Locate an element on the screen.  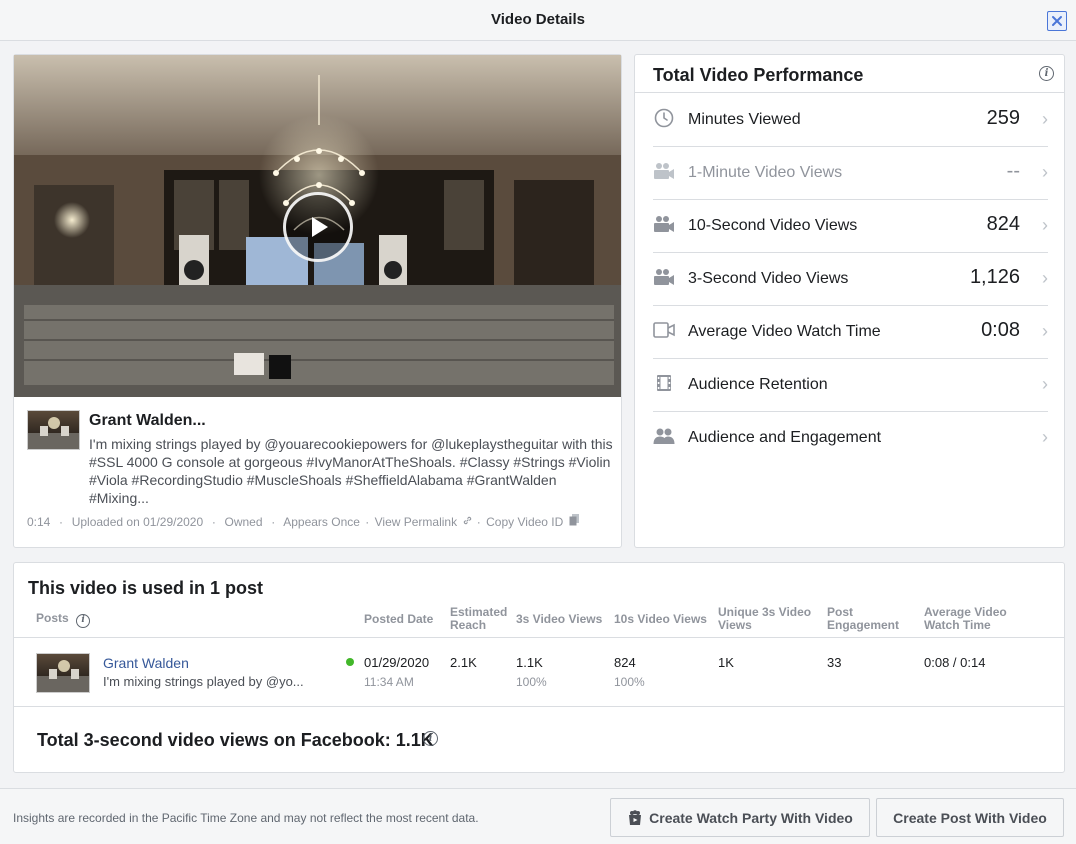
metric-label: Audience Retention is located at coordinates (758, 384).